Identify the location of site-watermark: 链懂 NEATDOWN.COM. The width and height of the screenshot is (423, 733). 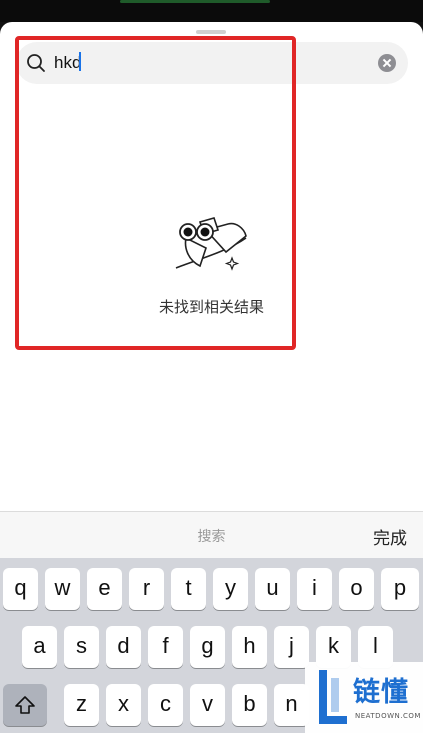
(364, 697).